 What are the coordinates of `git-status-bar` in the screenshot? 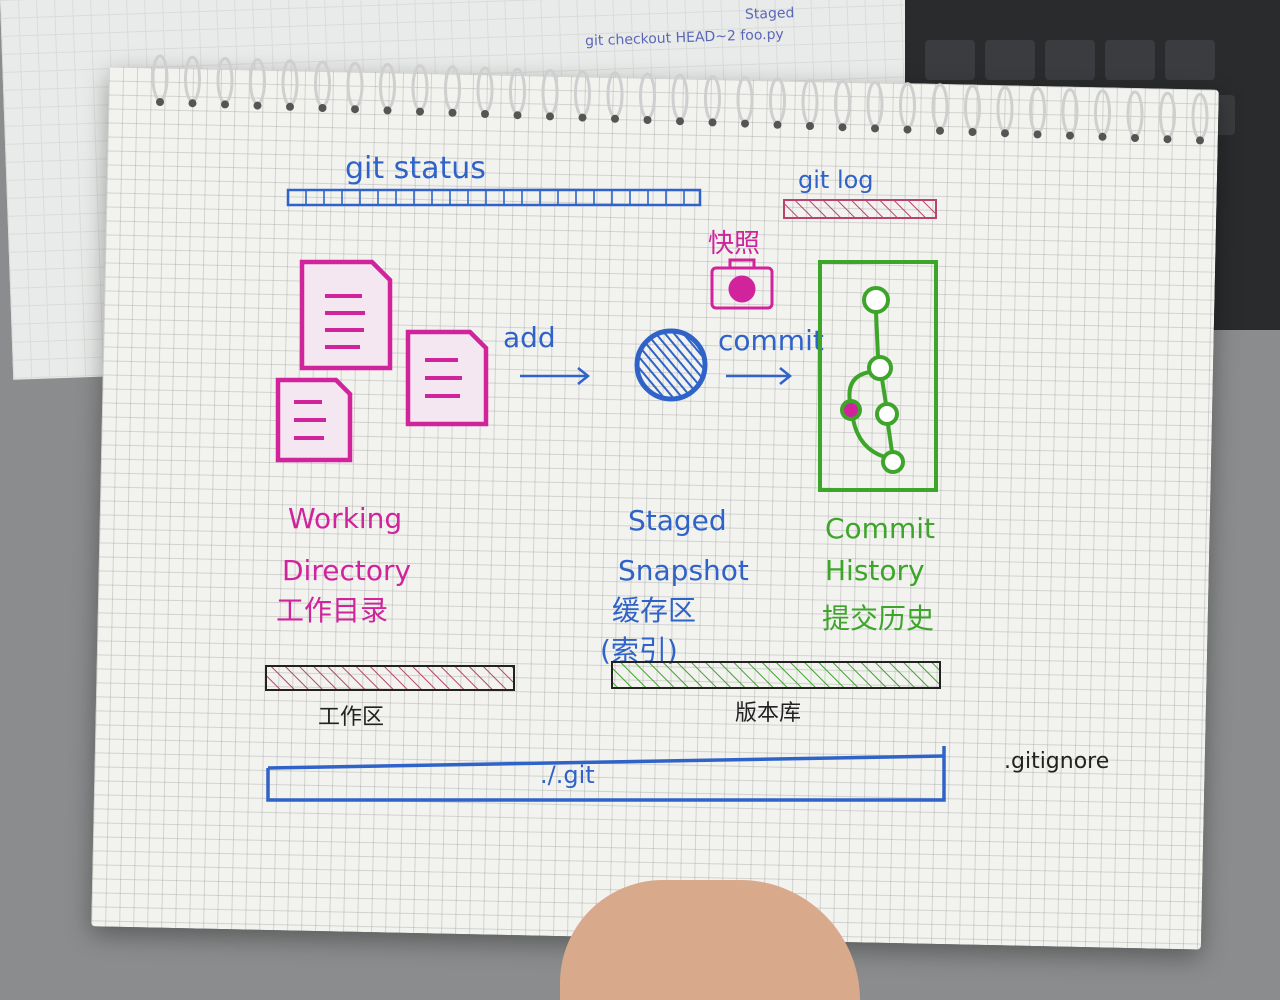 It's located at (494, 197).